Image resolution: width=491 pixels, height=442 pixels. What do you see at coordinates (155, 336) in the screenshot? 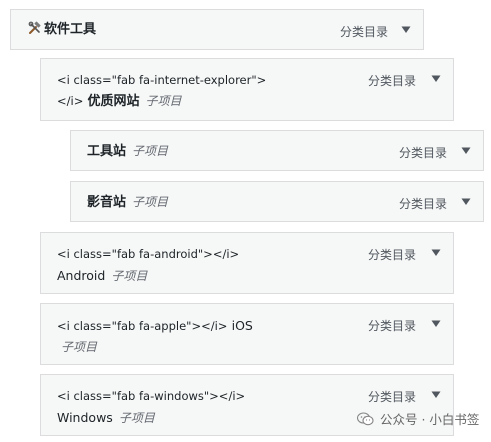
I see `menu-item-title: <i class="fab fa-apple"></i> iOS 子项目` at bounding box center [155, 336].